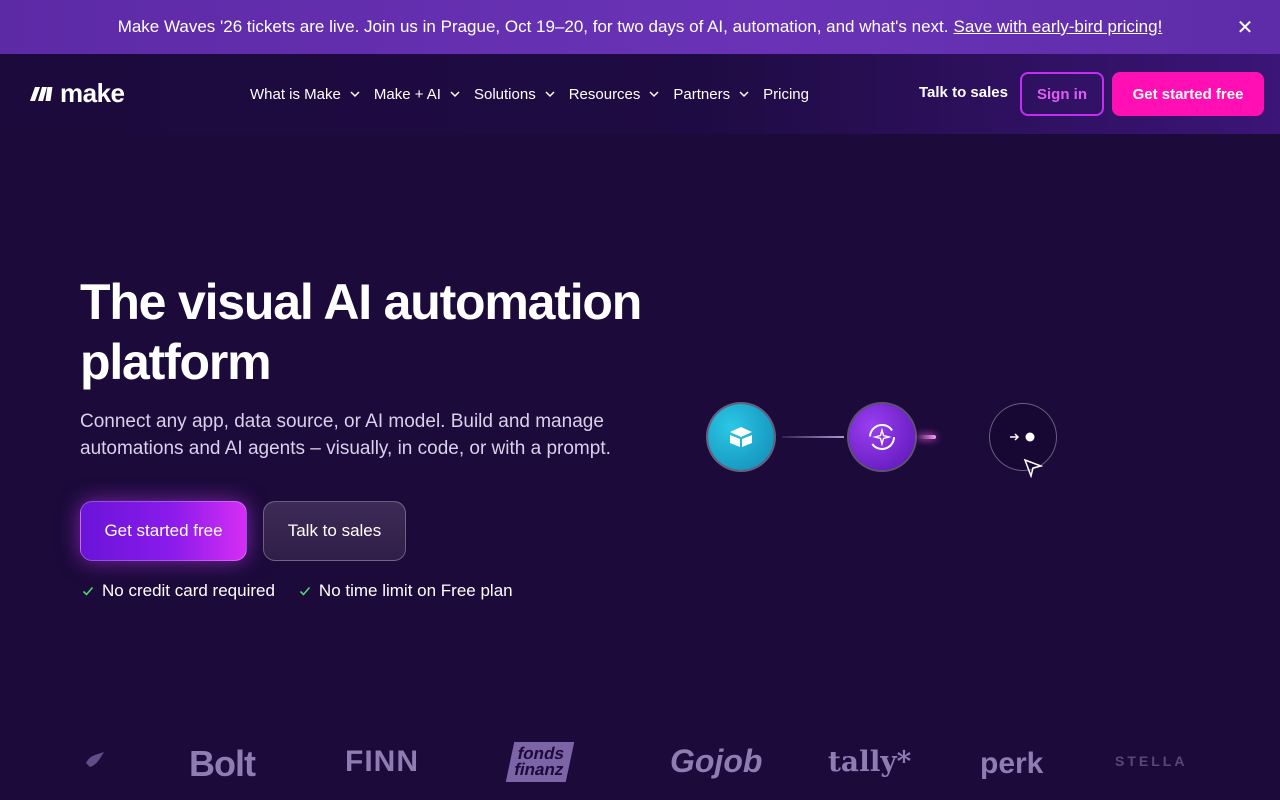  I want to click on nav-label: Pricing, so click(786, 94).